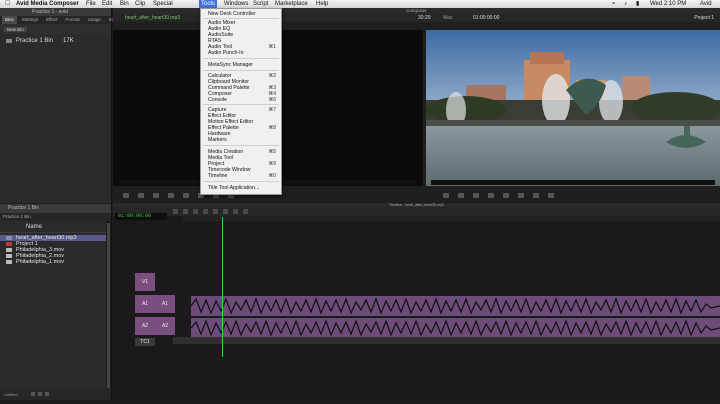 The height and width of the screenshot is (404, 720). What do you see at coordinates (94, 20) in the screenshot?
I see `tab-usage: Usage` at bounding box center [94, 20].